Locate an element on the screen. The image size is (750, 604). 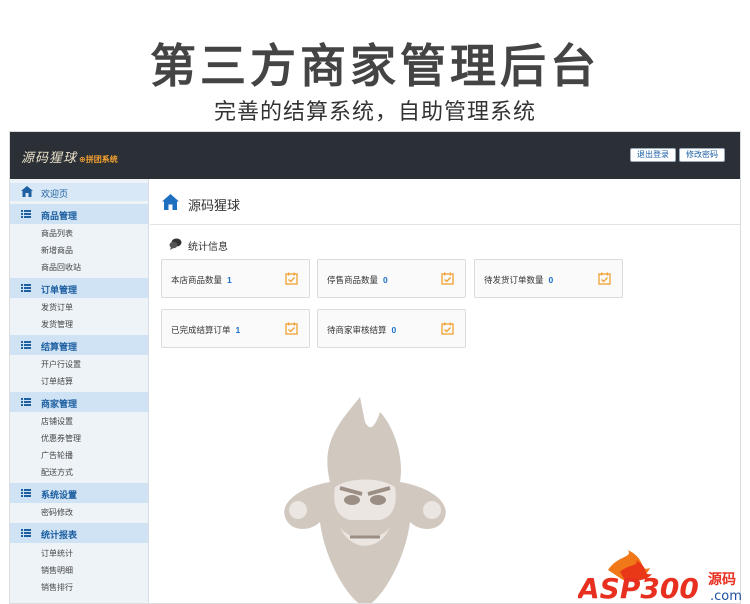
sidebar-item-bank-settings: 开户行设置 is located at coordinates (61, 364).